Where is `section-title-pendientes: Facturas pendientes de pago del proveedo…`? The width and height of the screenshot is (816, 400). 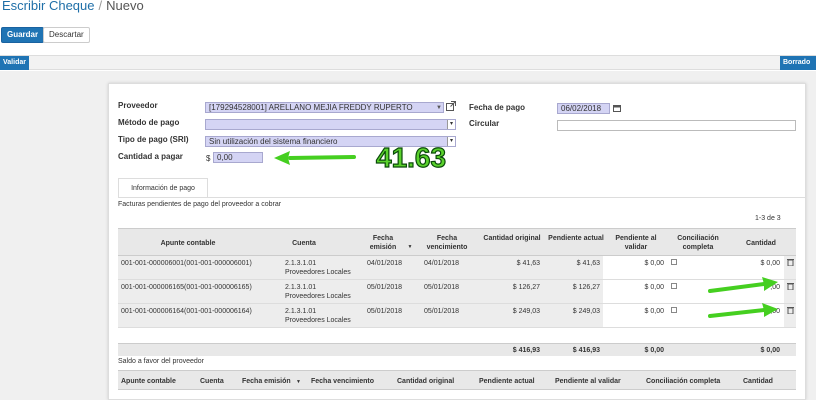
section-title-pendientes: Facturas pendientes de pago del proveedo… is located at coordinates (200, 204).